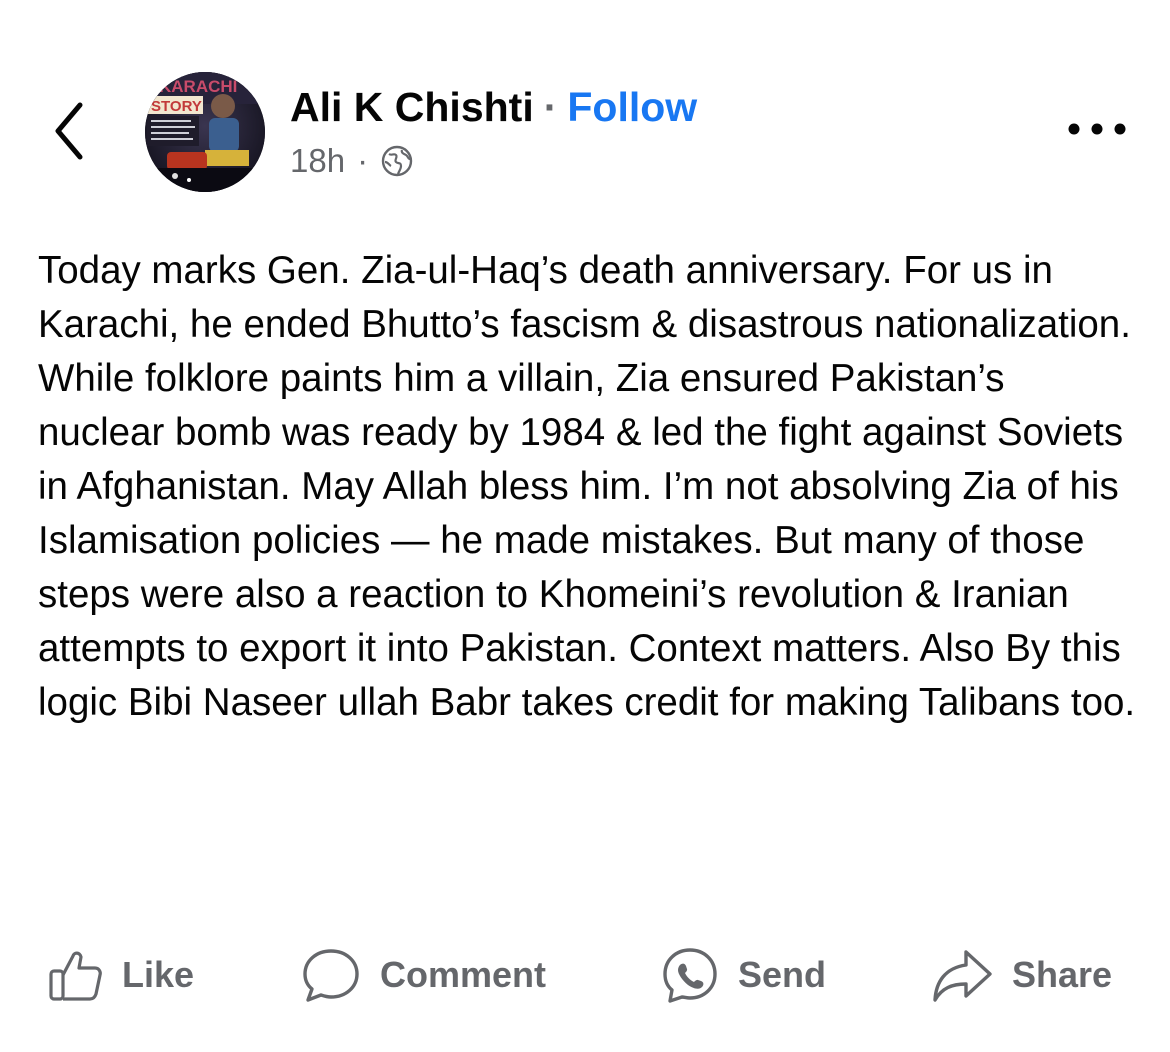  I want to click on send-label: Send, so click(782, 974).